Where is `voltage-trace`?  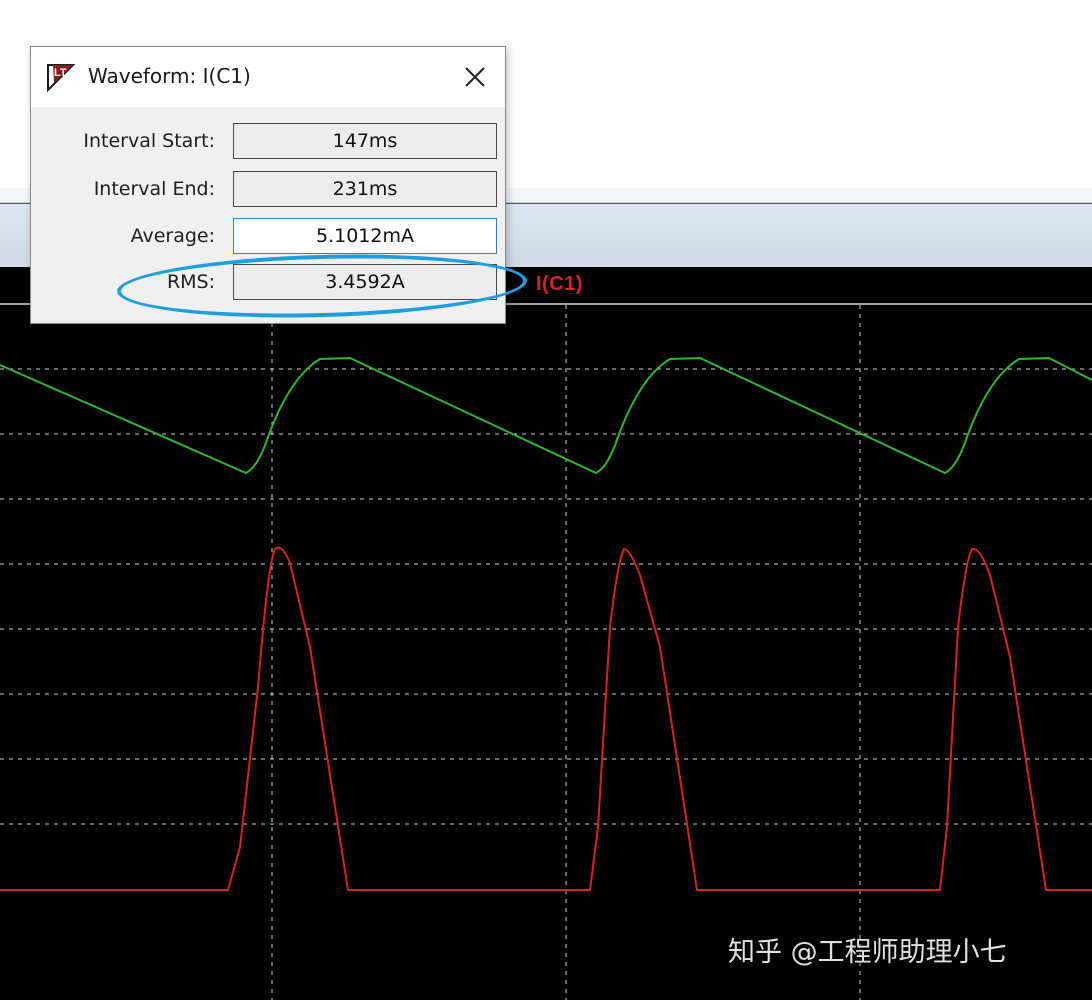
voltage-trace is located at coordinates (546, 415).